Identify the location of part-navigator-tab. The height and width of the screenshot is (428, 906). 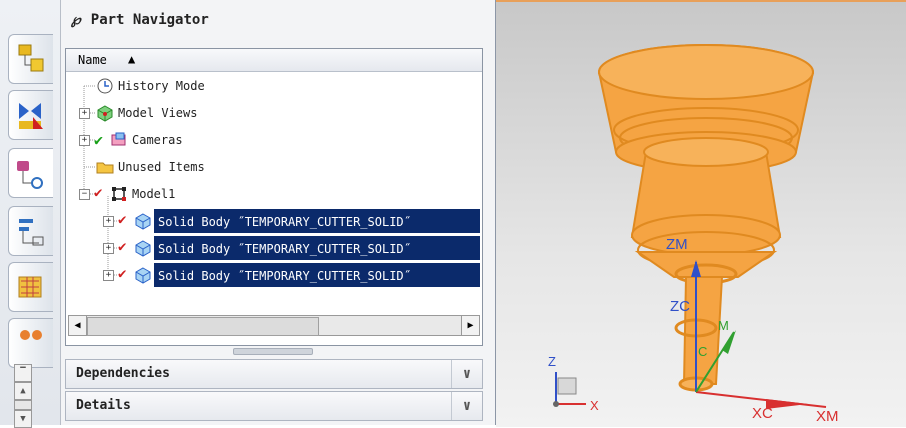
(30, 173).